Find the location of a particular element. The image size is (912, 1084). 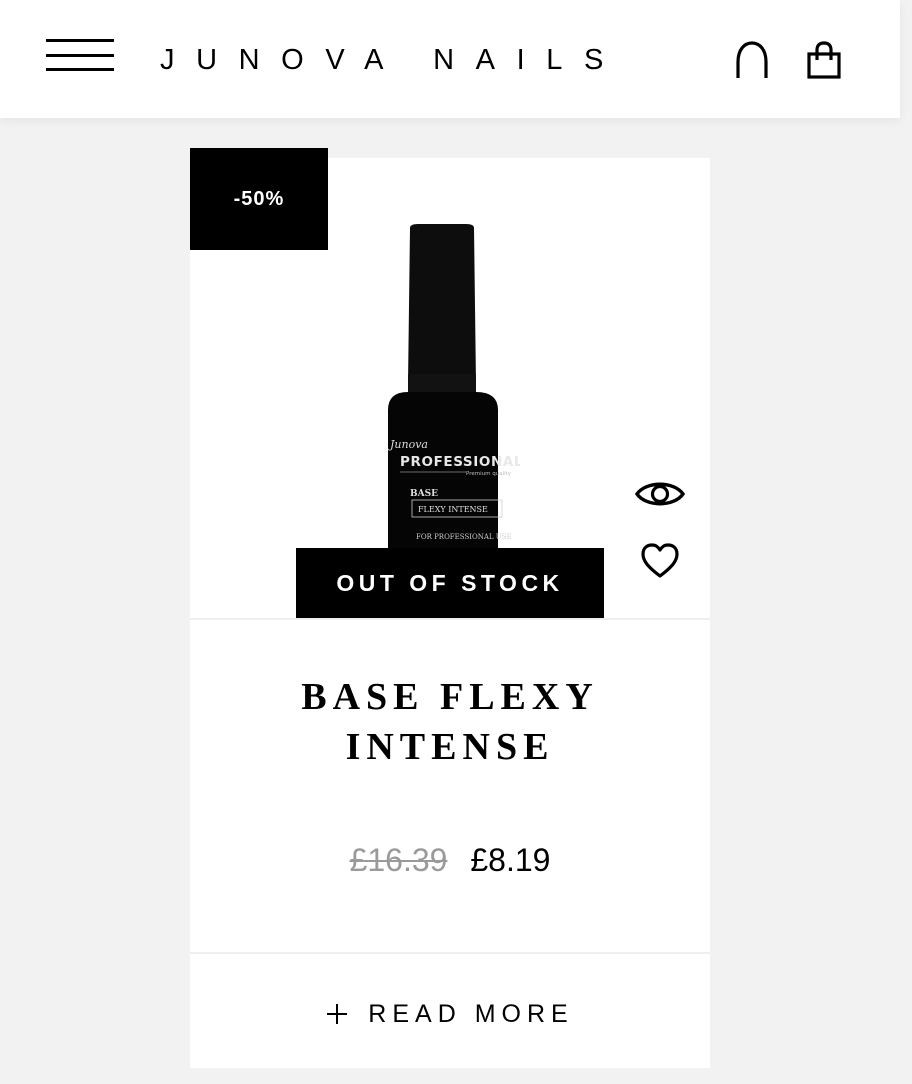

bottle-type: BASE is located at coordinates (424, 494).